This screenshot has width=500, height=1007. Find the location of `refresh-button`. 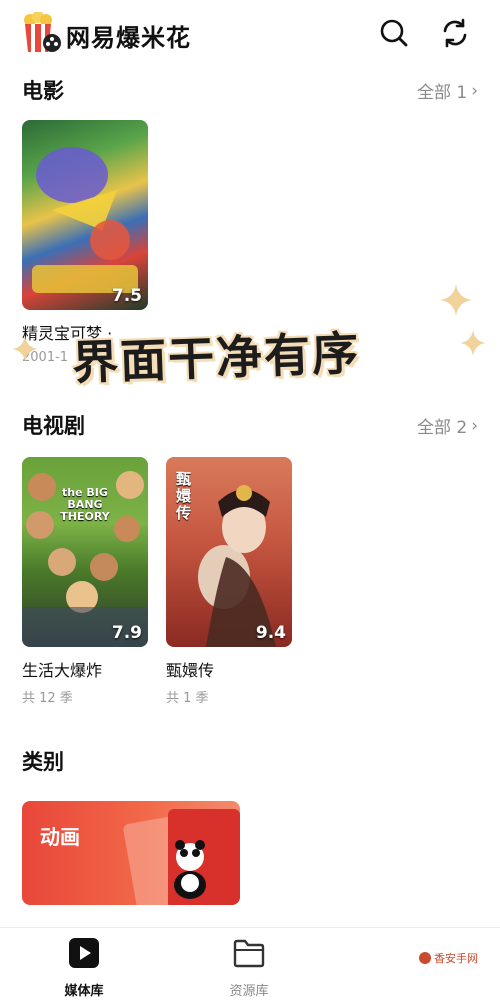

refresh-button is located at coordinates (455, 33).